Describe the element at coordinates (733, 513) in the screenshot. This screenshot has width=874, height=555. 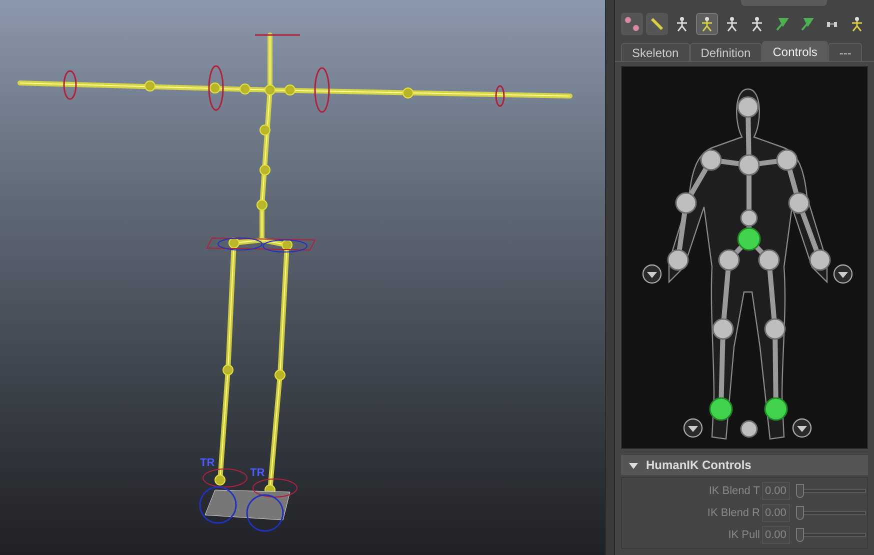
I see `slider-label: IK Blend R` at that location.